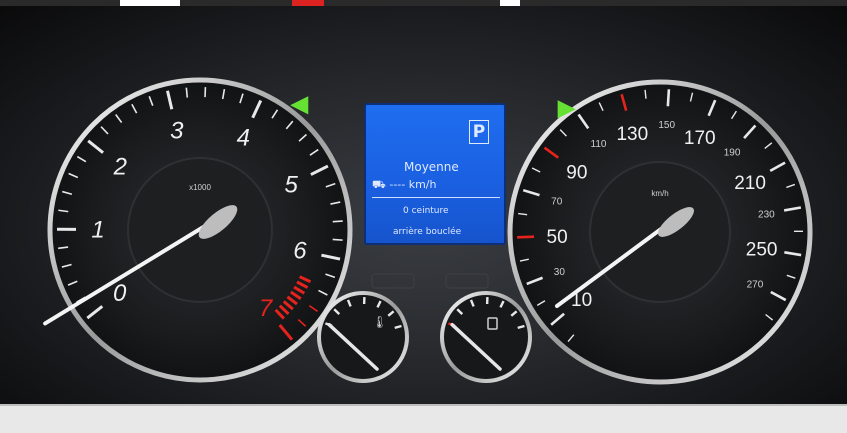  I want to click on seatbelt-line-2: arrière bouclée, so click(427, 232).